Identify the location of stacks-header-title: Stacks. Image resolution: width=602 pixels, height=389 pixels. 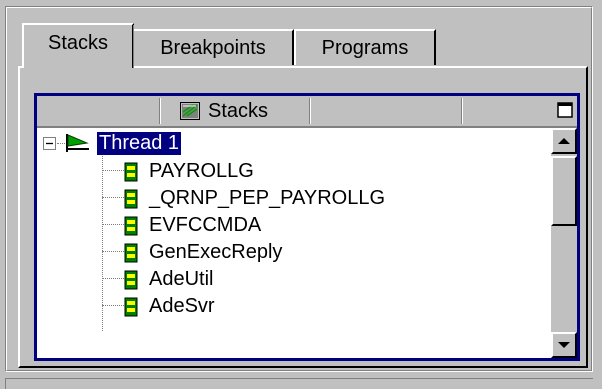
(224, 111).